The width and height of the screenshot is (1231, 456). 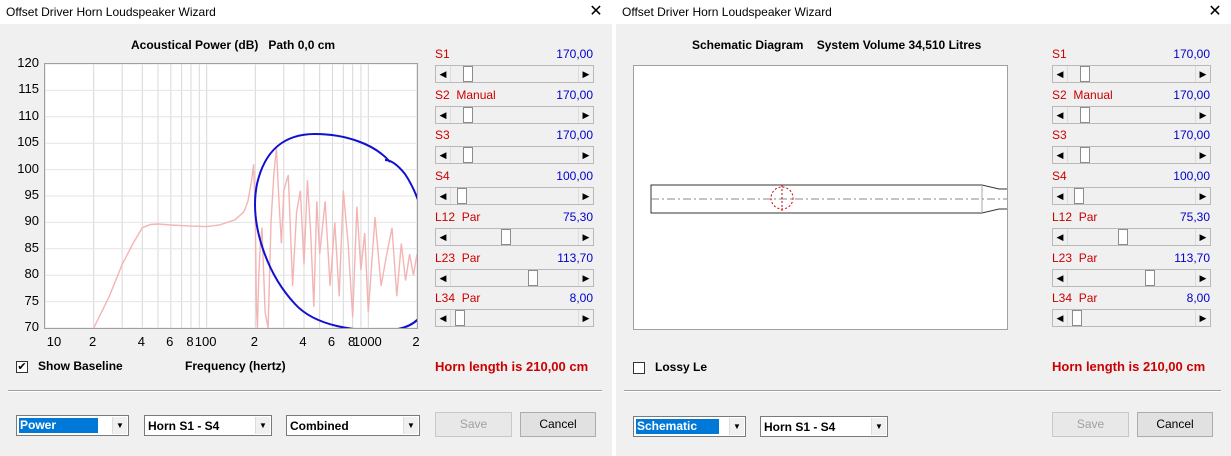 I want to click on x-tick-label: 2, so click(x=254, y=341).